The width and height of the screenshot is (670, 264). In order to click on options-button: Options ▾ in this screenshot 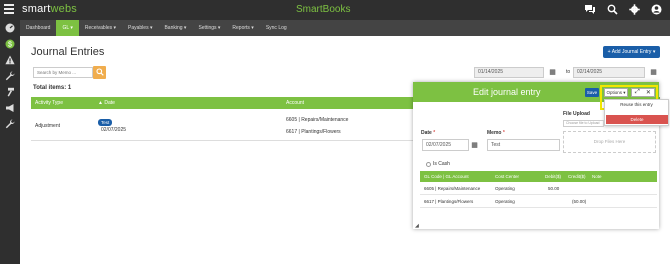, I will do `click(616, 92)`.